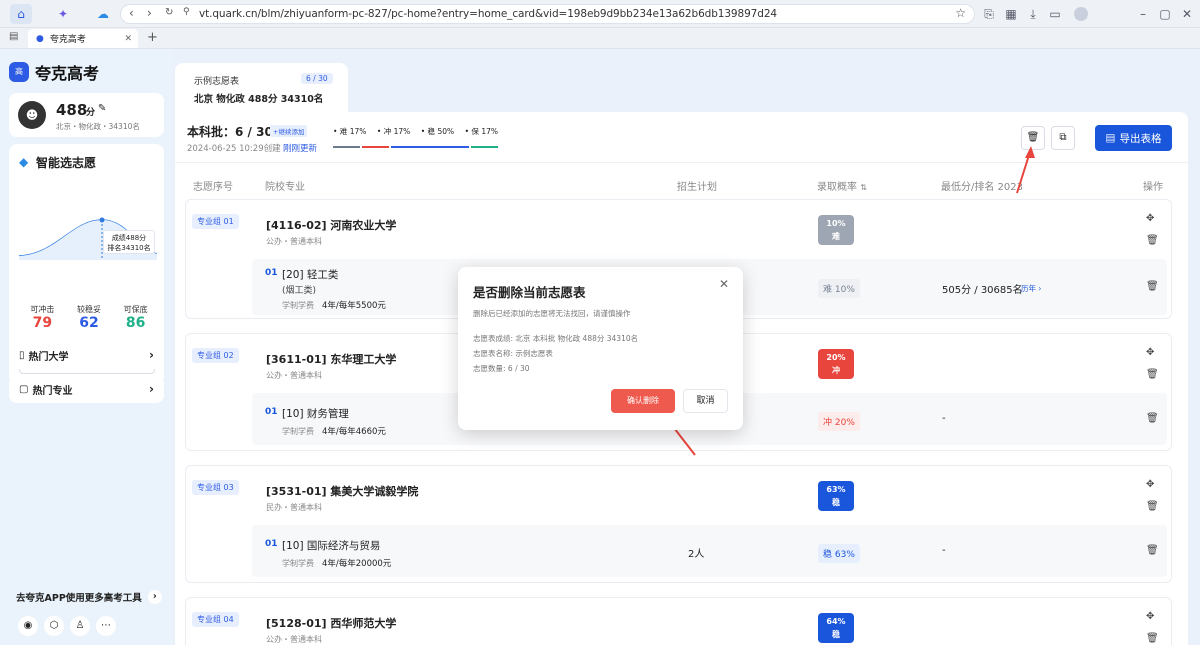 This screenshot has width=1200, height=645. Describe the element at coordinates (556, 338) in the screenshot. I see `dialog-info-score: 志愿表成绩: 北京 本科批 物化政 488分 34310名` at that location.